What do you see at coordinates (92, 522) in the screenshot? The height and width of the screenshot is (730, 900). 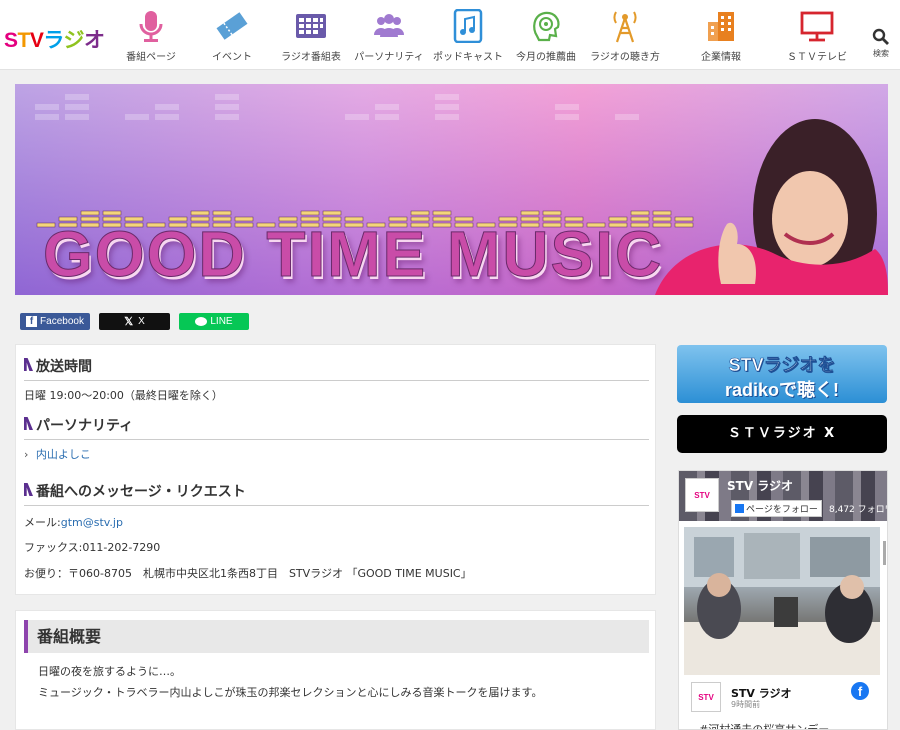 I see `mail-link: gtm@stv.jp` at bounding box center [92, 522].